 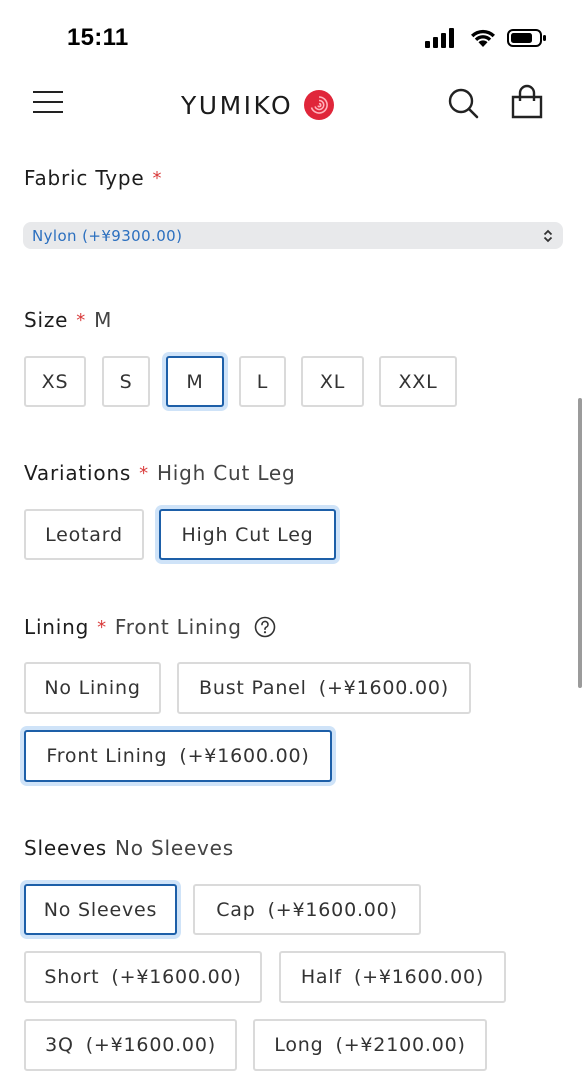 I want to click on fabric-type-label: Fabric Type *, so click(x=97, y=178).